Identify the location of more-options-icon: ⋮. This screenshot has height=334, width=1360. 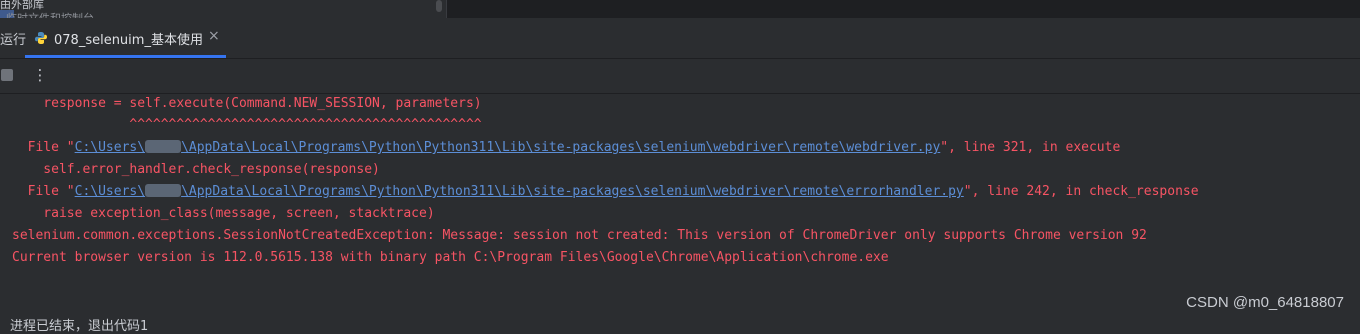
(40, 75).